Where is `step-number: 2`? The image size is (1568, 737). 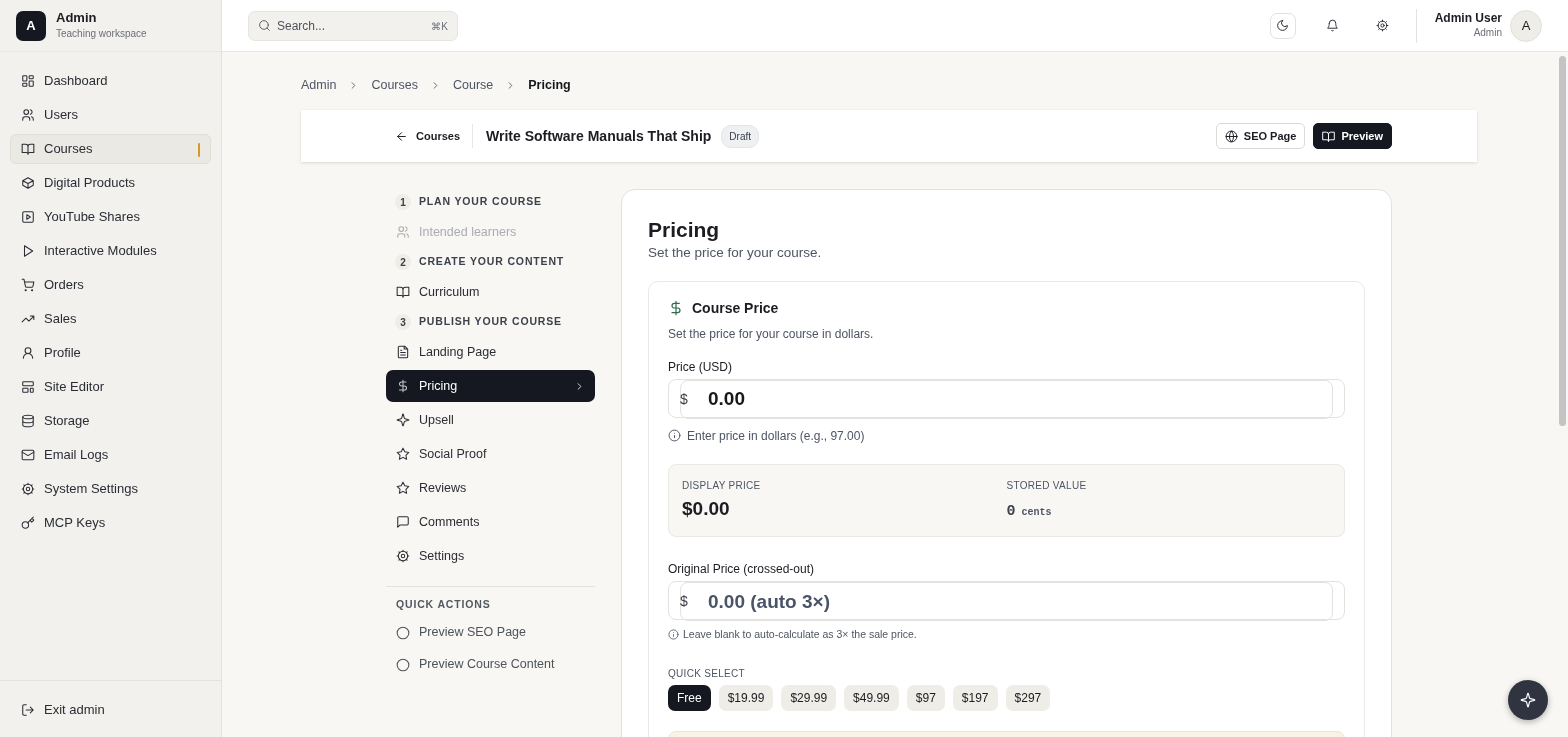 step-number: 2 is located at coordinates (403, 262).